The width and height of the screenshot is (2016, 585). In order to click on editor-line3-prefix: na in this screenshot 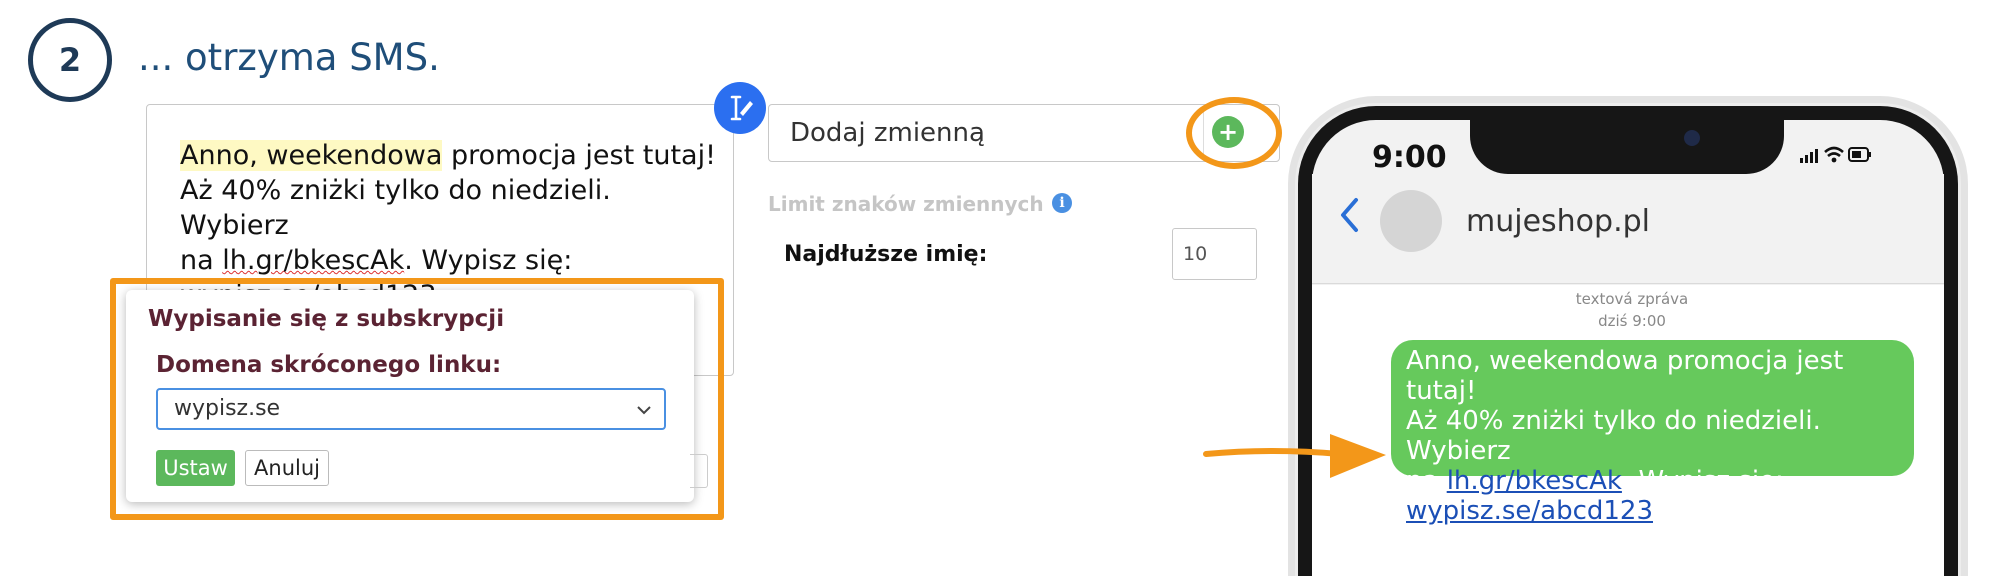, I will do `click(201, 260)`.